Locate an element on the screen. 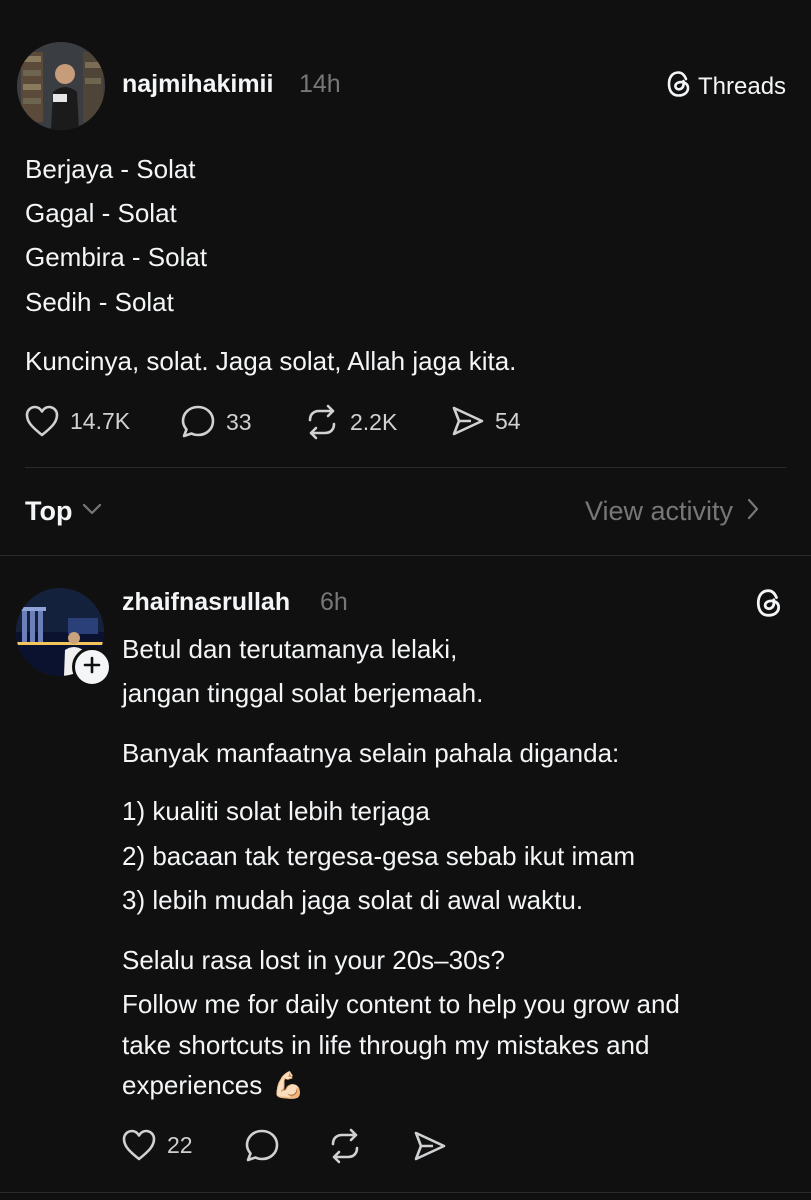 This screenshot has height=1200, width=811. reply-repost-button is located at coordinates (345, 1148).